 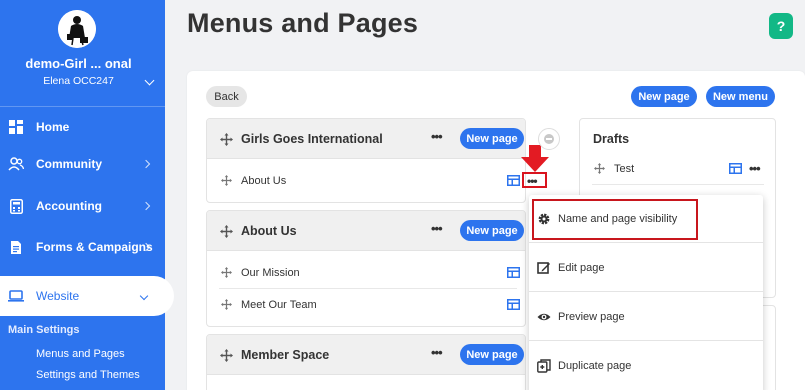 What do you see at coordinates (44, 330) in the screenshot?
I see `submenu-title: Main Settings` at bounding box center [44, 330].